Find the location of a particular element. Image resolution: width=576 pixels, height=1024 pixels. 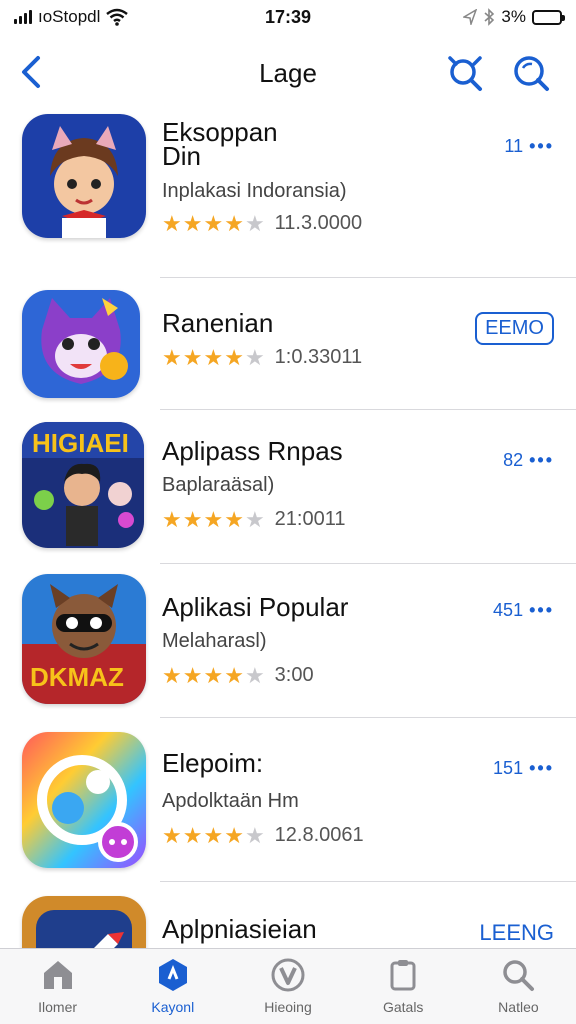

status-right: 3% is located at coordinates (514, 17).